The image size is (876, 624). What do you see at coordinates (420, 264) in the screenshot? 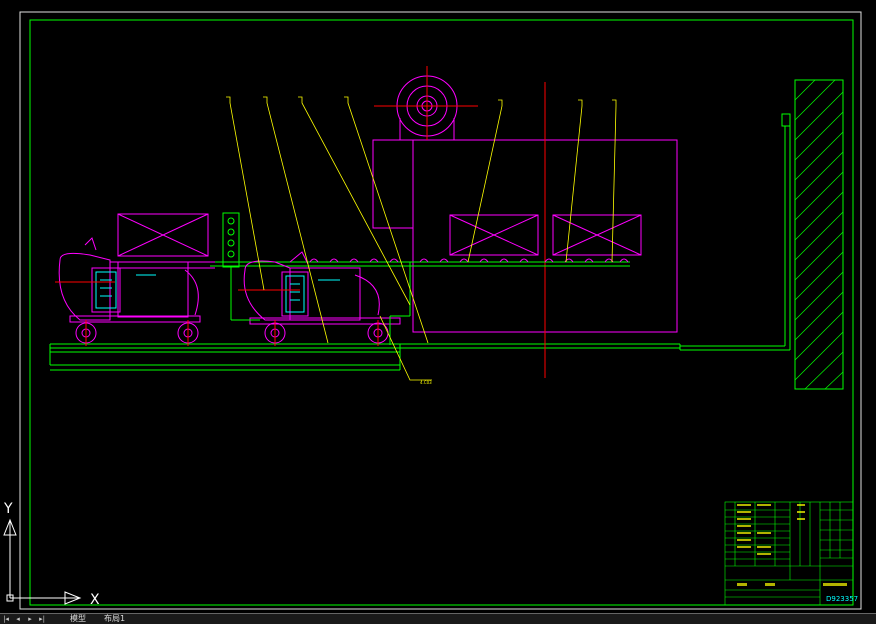
I see `conveyor` at bounding box center [420, 264].